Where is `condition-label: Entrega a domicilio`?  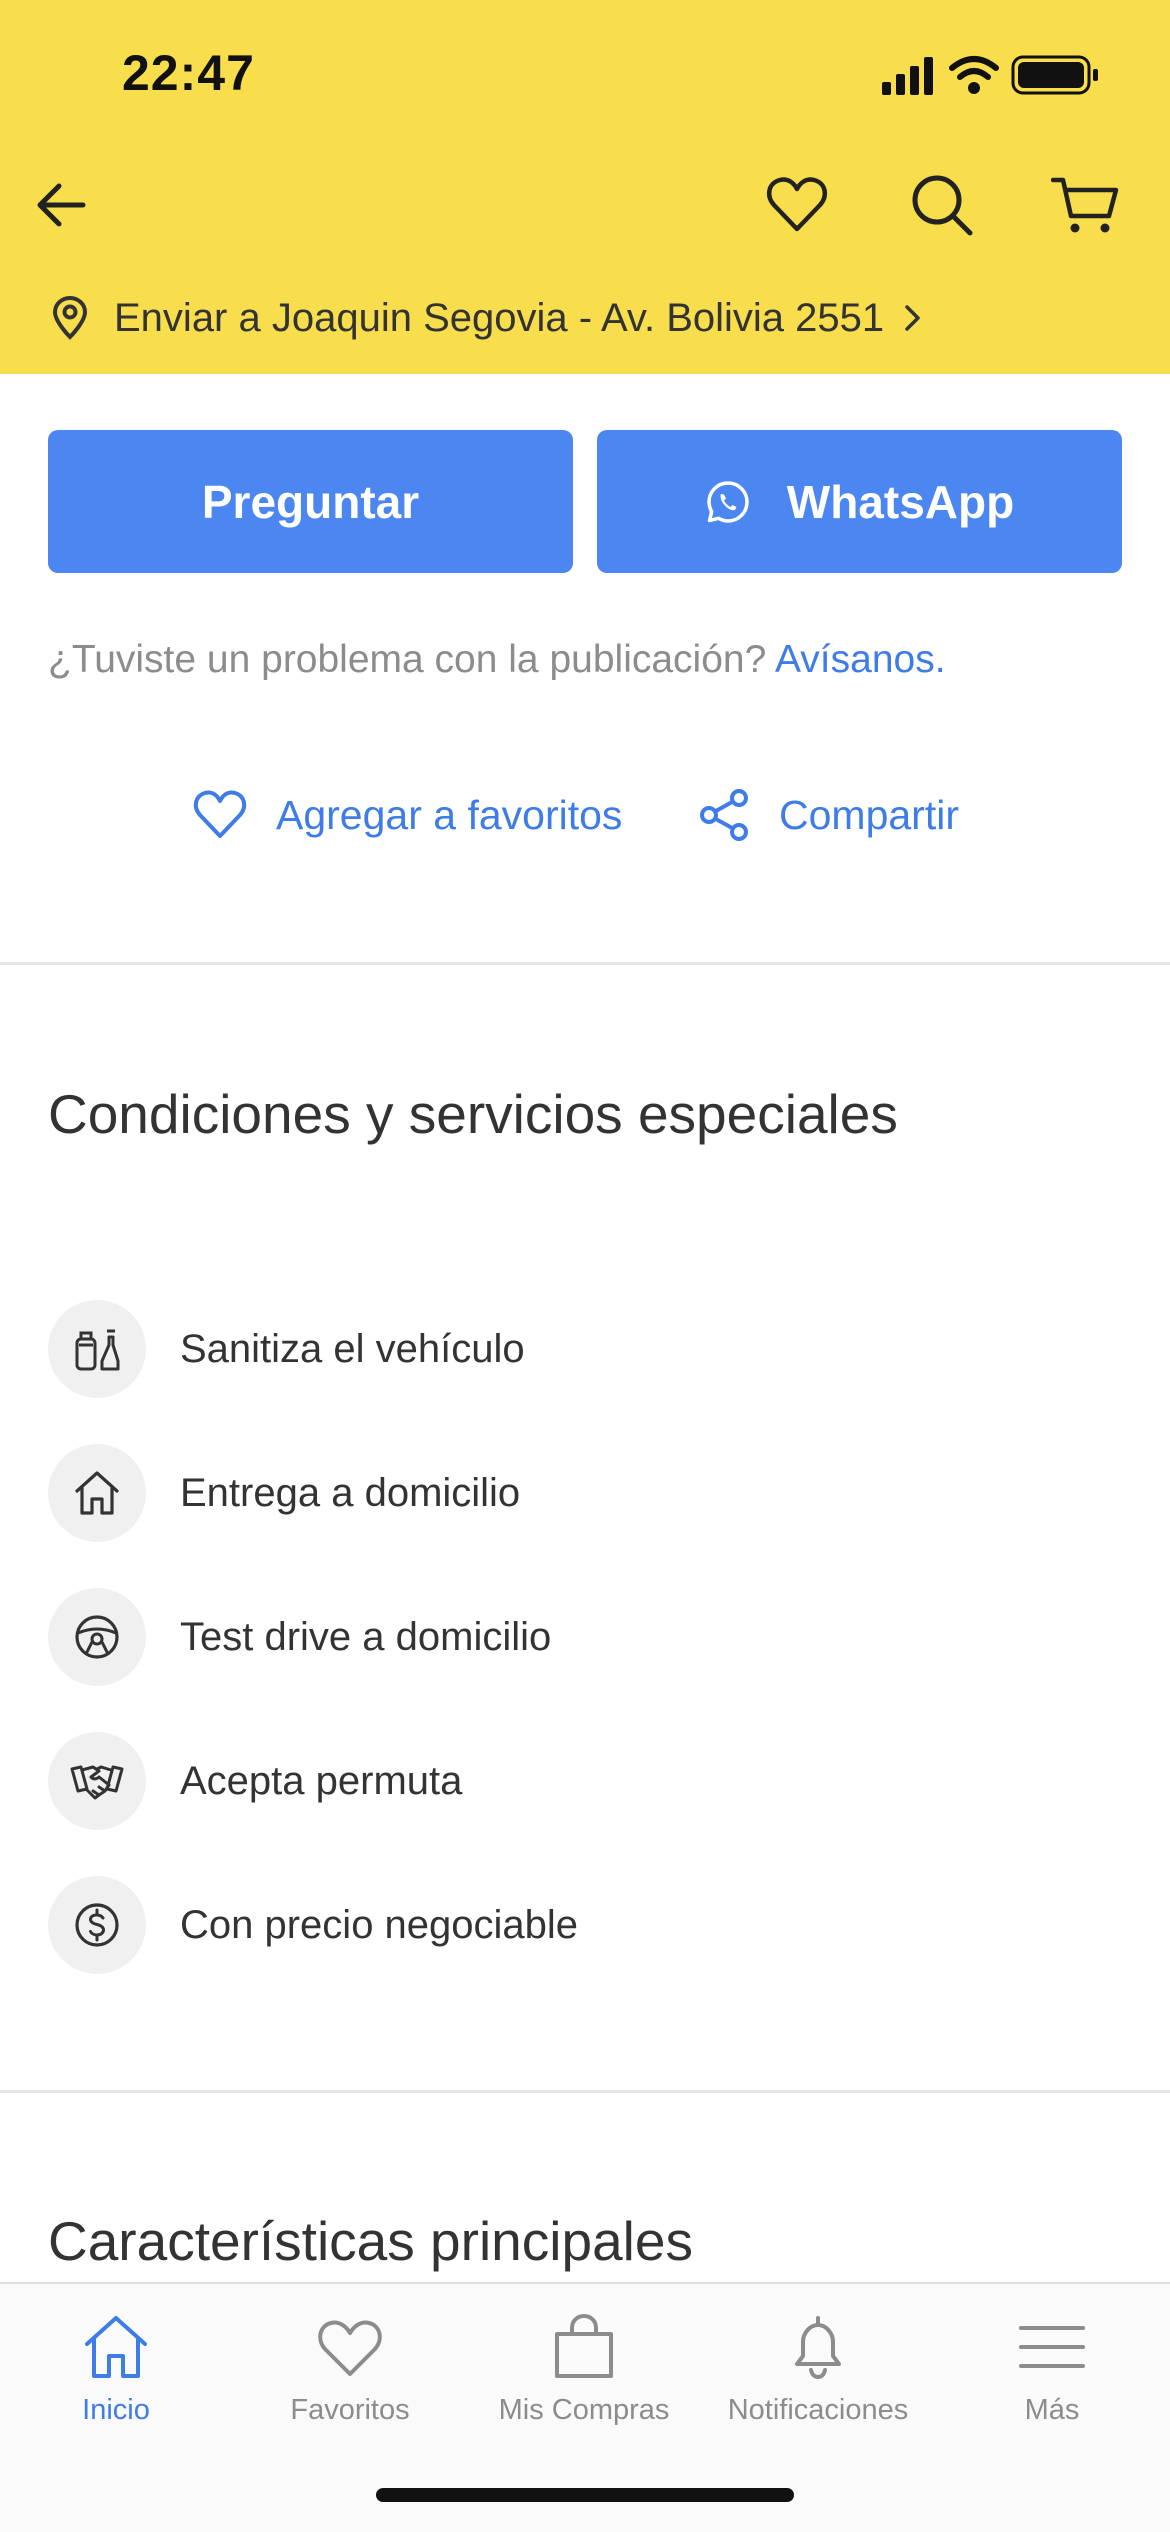
condition-label: Entrega a domicilio is located at coordinates (350, 1492).